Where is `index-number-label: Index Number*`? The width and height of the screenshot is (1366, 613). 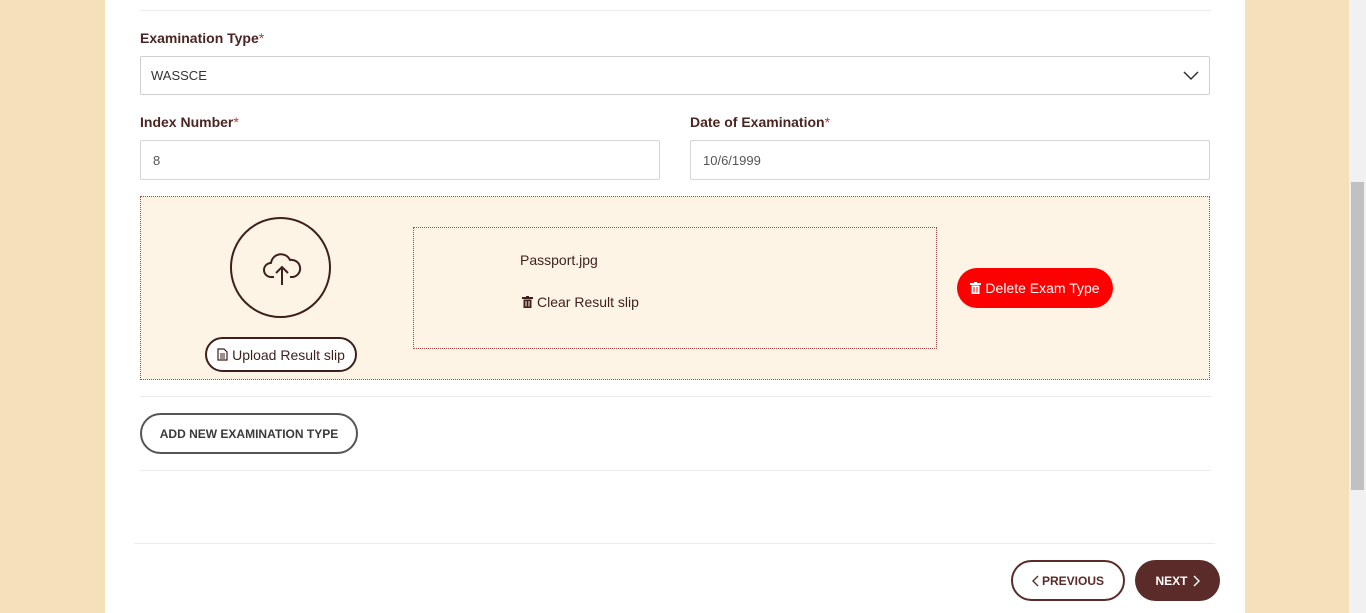
index-number-label: Index Number* is located at coordinates (189, 122).